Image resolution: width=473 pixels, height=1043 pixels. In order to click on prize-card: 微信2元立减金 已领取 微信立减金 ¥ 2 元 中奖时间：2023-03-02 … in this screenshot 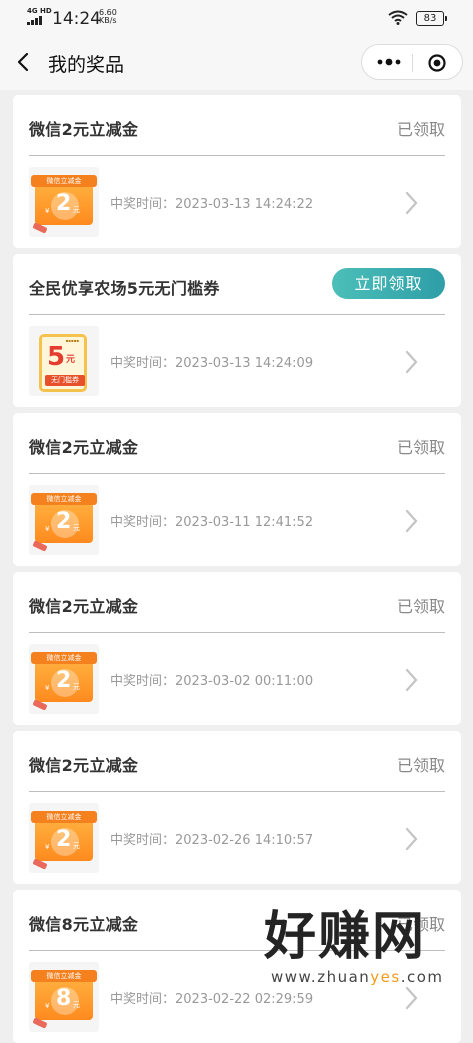, I will do `click(237, 648)`.